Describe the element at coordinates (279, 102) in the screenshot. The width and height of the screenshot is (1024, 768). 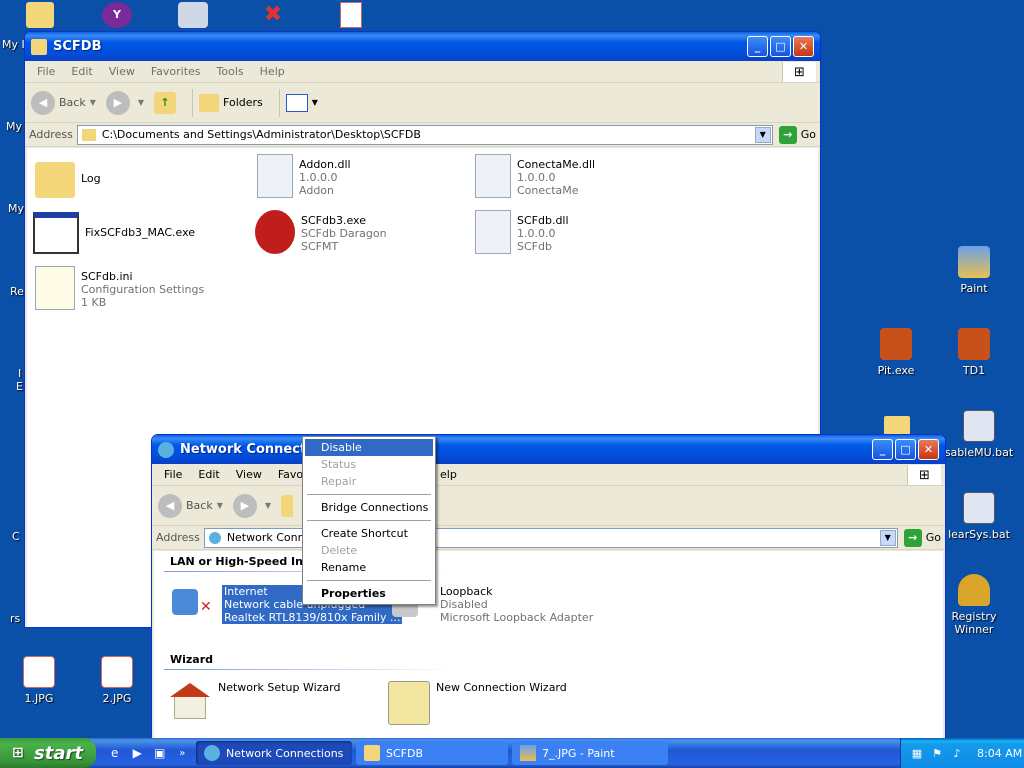
I see `toolbar-separator` at that location.